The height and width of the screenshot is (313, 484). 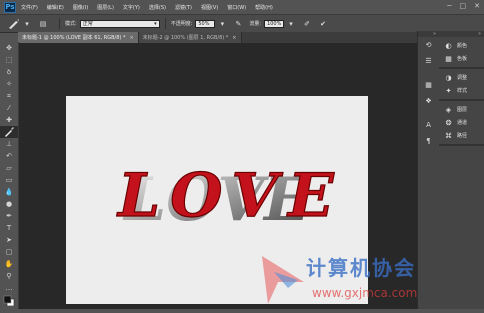 I want to click on lasso-tool-icon: ꝺ, so click(x=9, y=72).